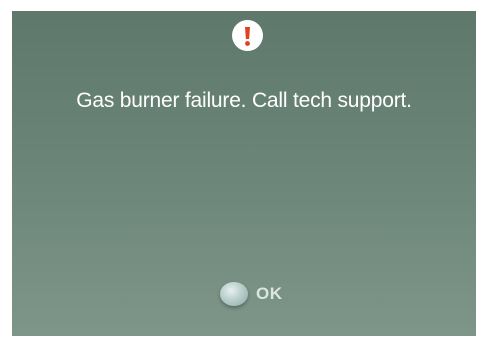 Image resolution: width=488 pixels, height=347 pixels. Describe the element at coordinates (244, 100) in the screenshot. I see `error-message: Gas burner failure. Call tech support.` at that location.